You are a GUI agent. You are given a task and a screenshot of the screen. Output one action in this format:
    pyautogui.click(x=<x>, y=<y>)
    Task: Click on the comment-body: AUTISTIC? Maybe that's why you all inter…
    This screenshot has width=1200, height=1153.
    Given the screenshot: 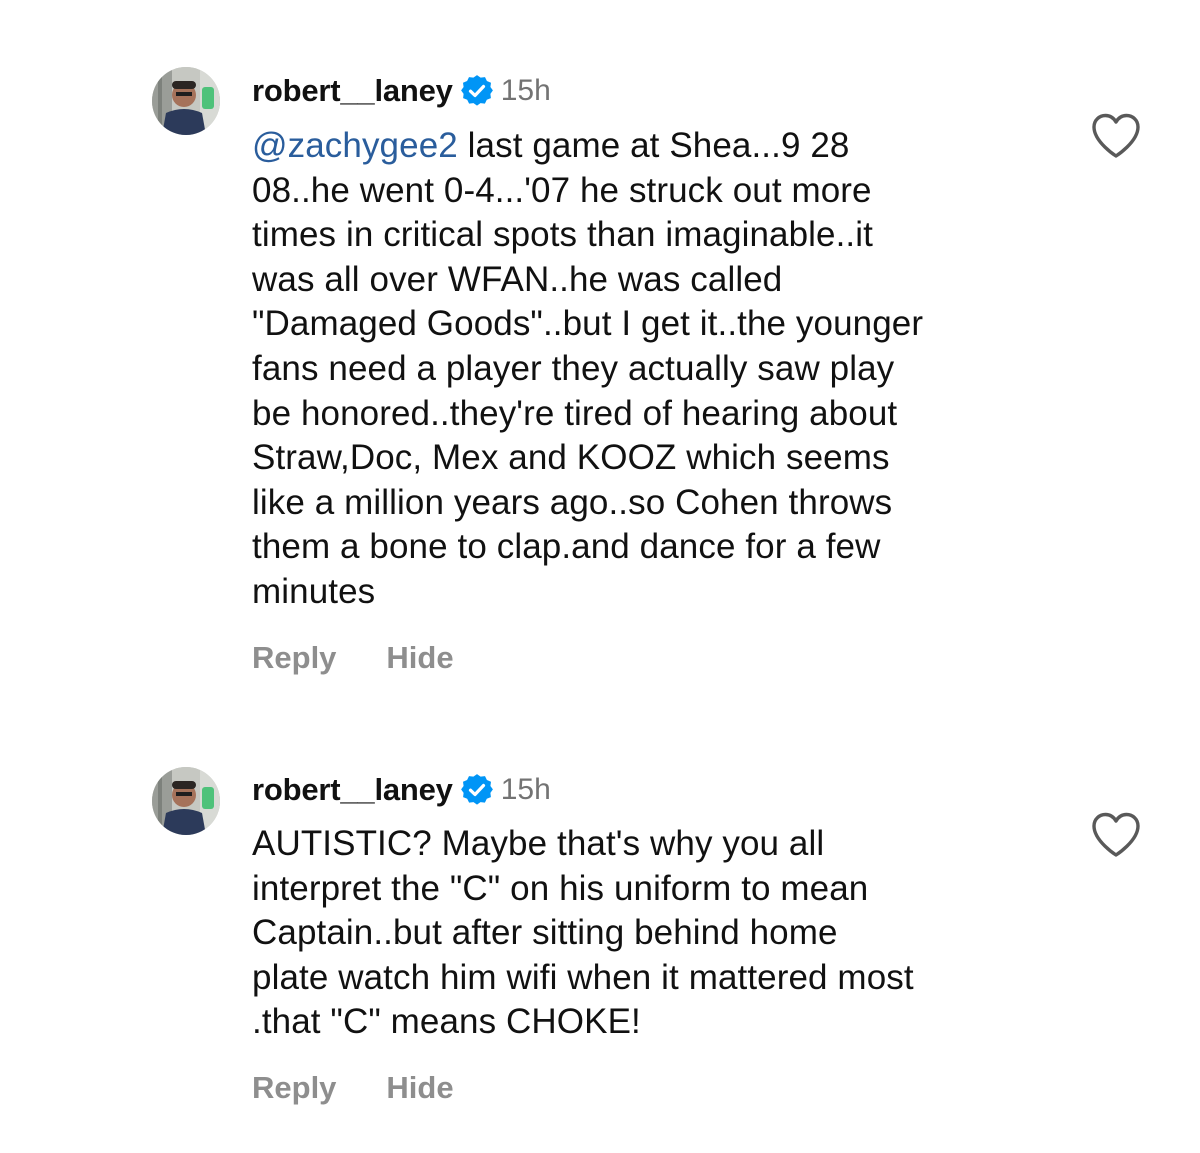 What is the action you would take?
    pyautogui.click(x=583, y=933)
    